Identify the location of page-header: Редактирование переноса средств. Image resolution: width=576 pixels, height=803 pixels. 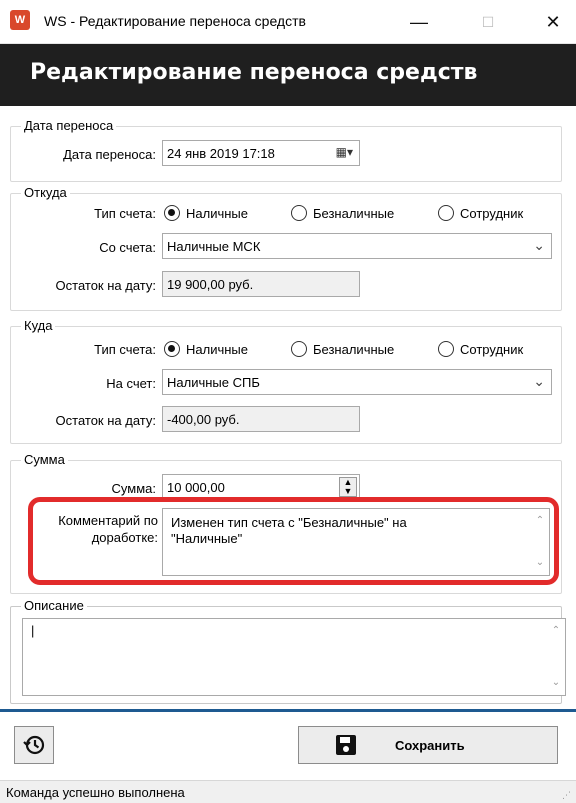
(288, 75).